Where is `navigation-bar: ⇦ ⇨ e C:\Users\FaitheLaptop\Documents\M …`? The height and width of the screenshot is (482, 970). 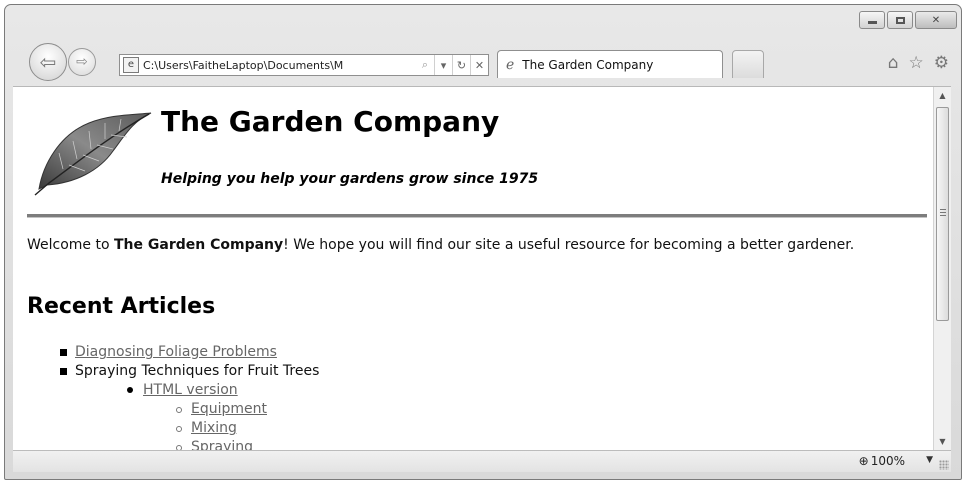
navigation-bar: ⇦ ⇨ e C:\Users\FaitheLaptop\Documents\M … is located at coordinates (483, 63).